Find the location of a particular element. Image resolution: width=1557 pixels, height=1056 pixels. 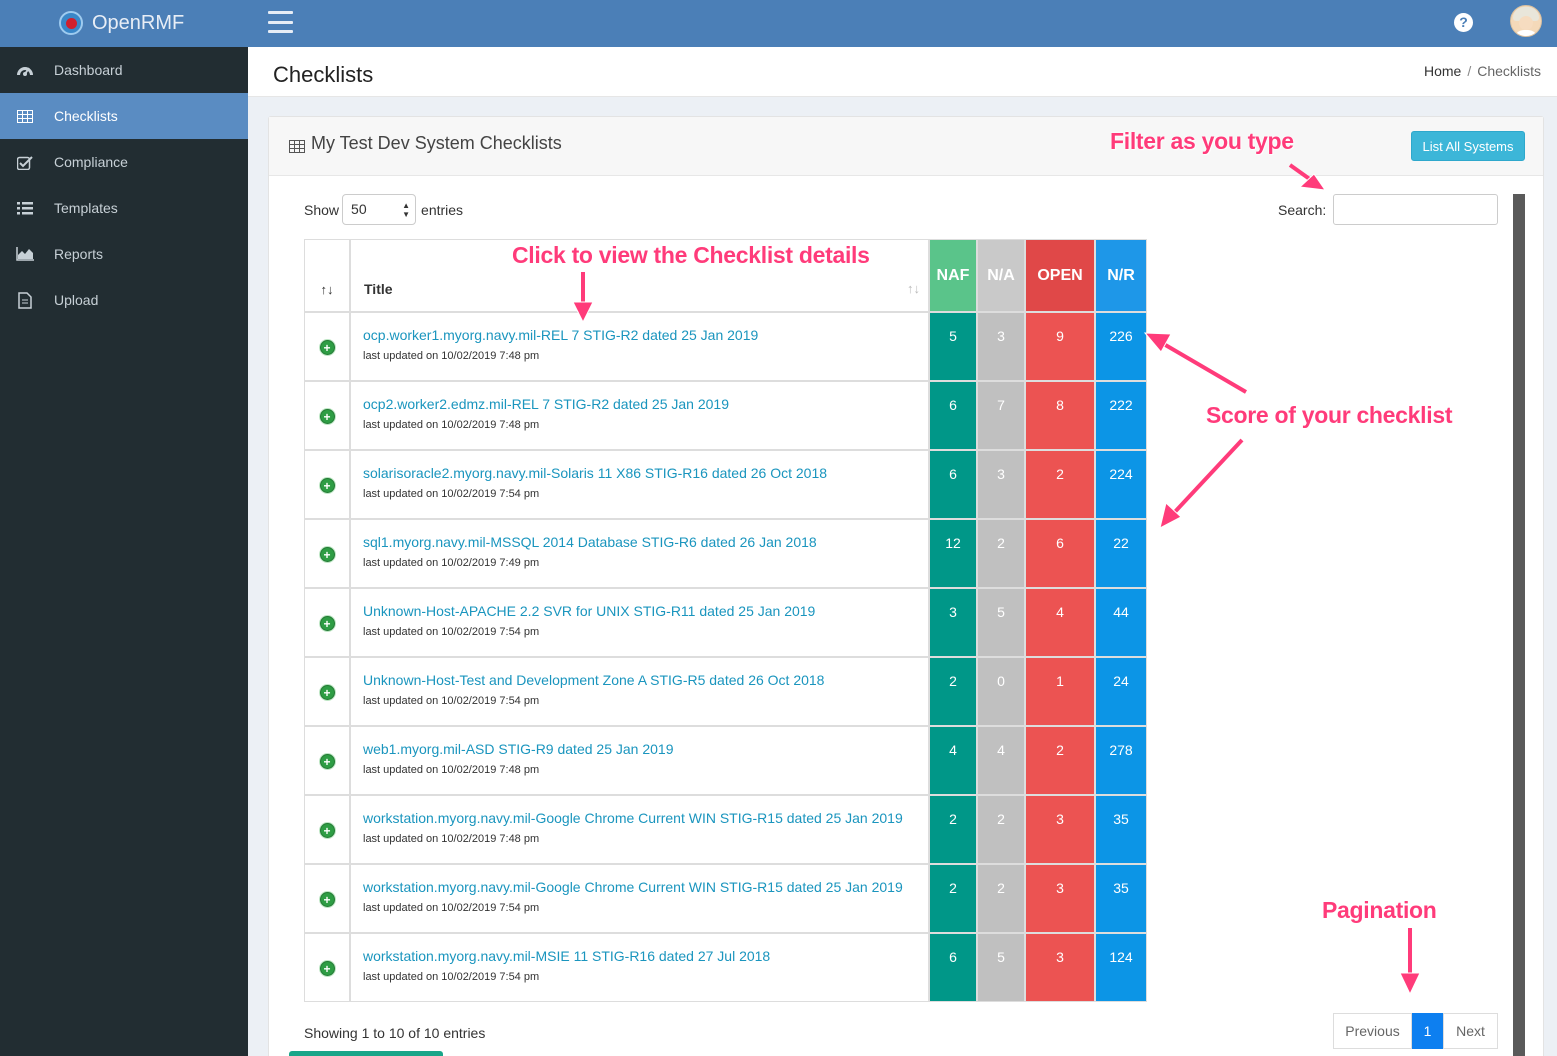

arrow-to-title-link is located at coordinates (583, 298).